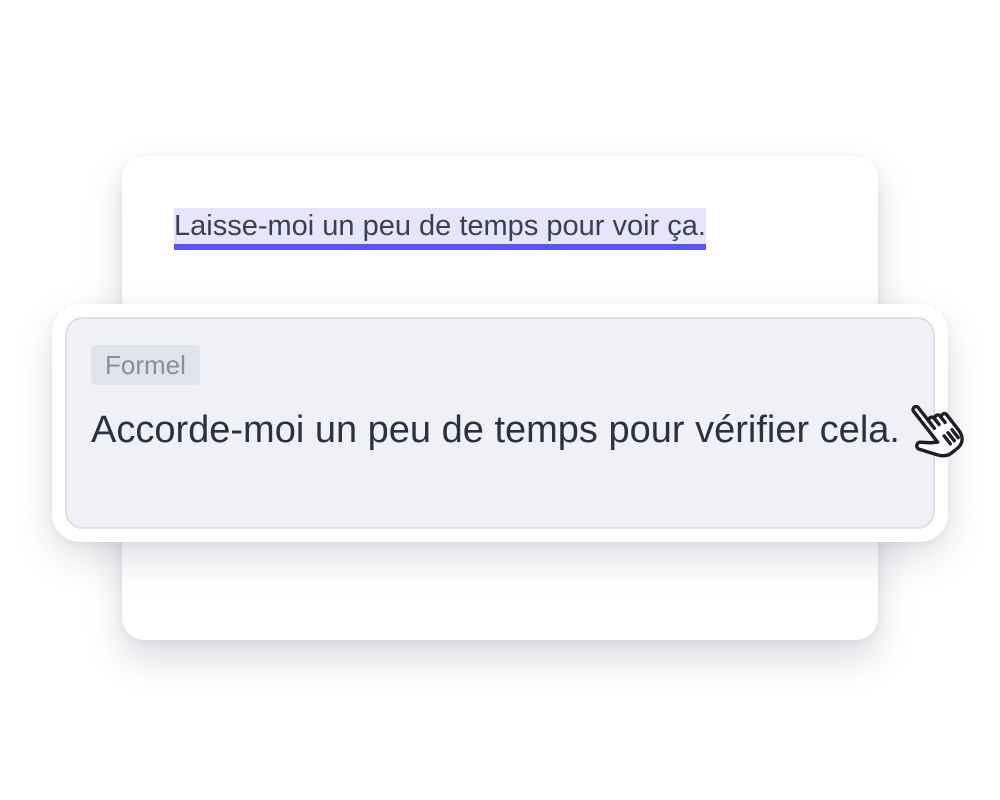  Describe the element at coordinates (440, 226) in the screenshot. I see `highlighted-sentence-text: Laisse-moi un peu de temps pour voir ça.` at that location.